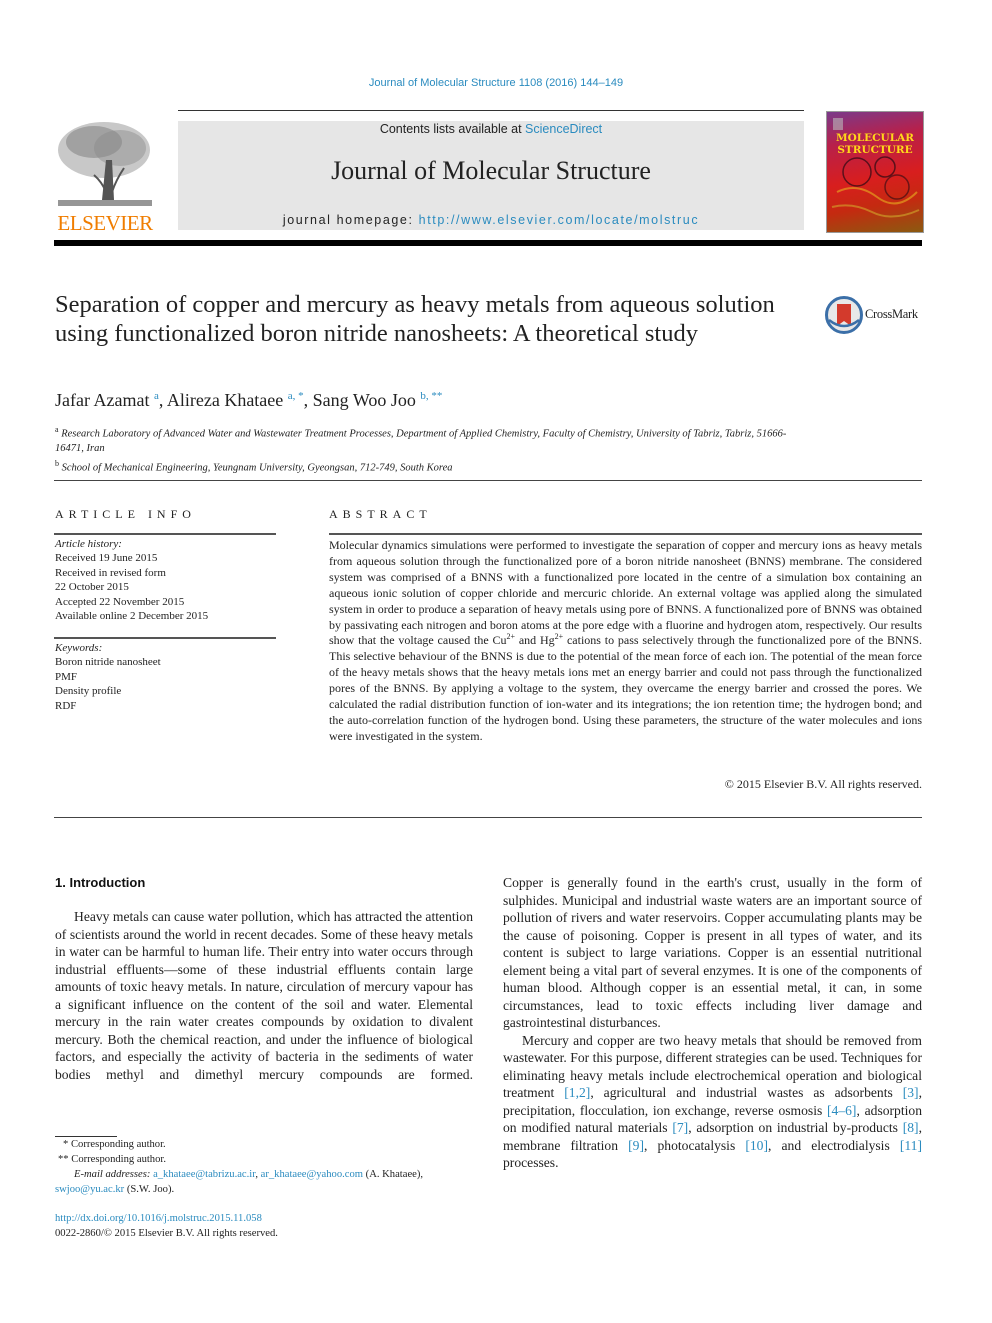 The height and width of the screenshot is (1323, 992). What do you see at coordinates (911, 1092) in the screenshot?
I see `reference-link: [3]` at bounding box center [911, 1092].